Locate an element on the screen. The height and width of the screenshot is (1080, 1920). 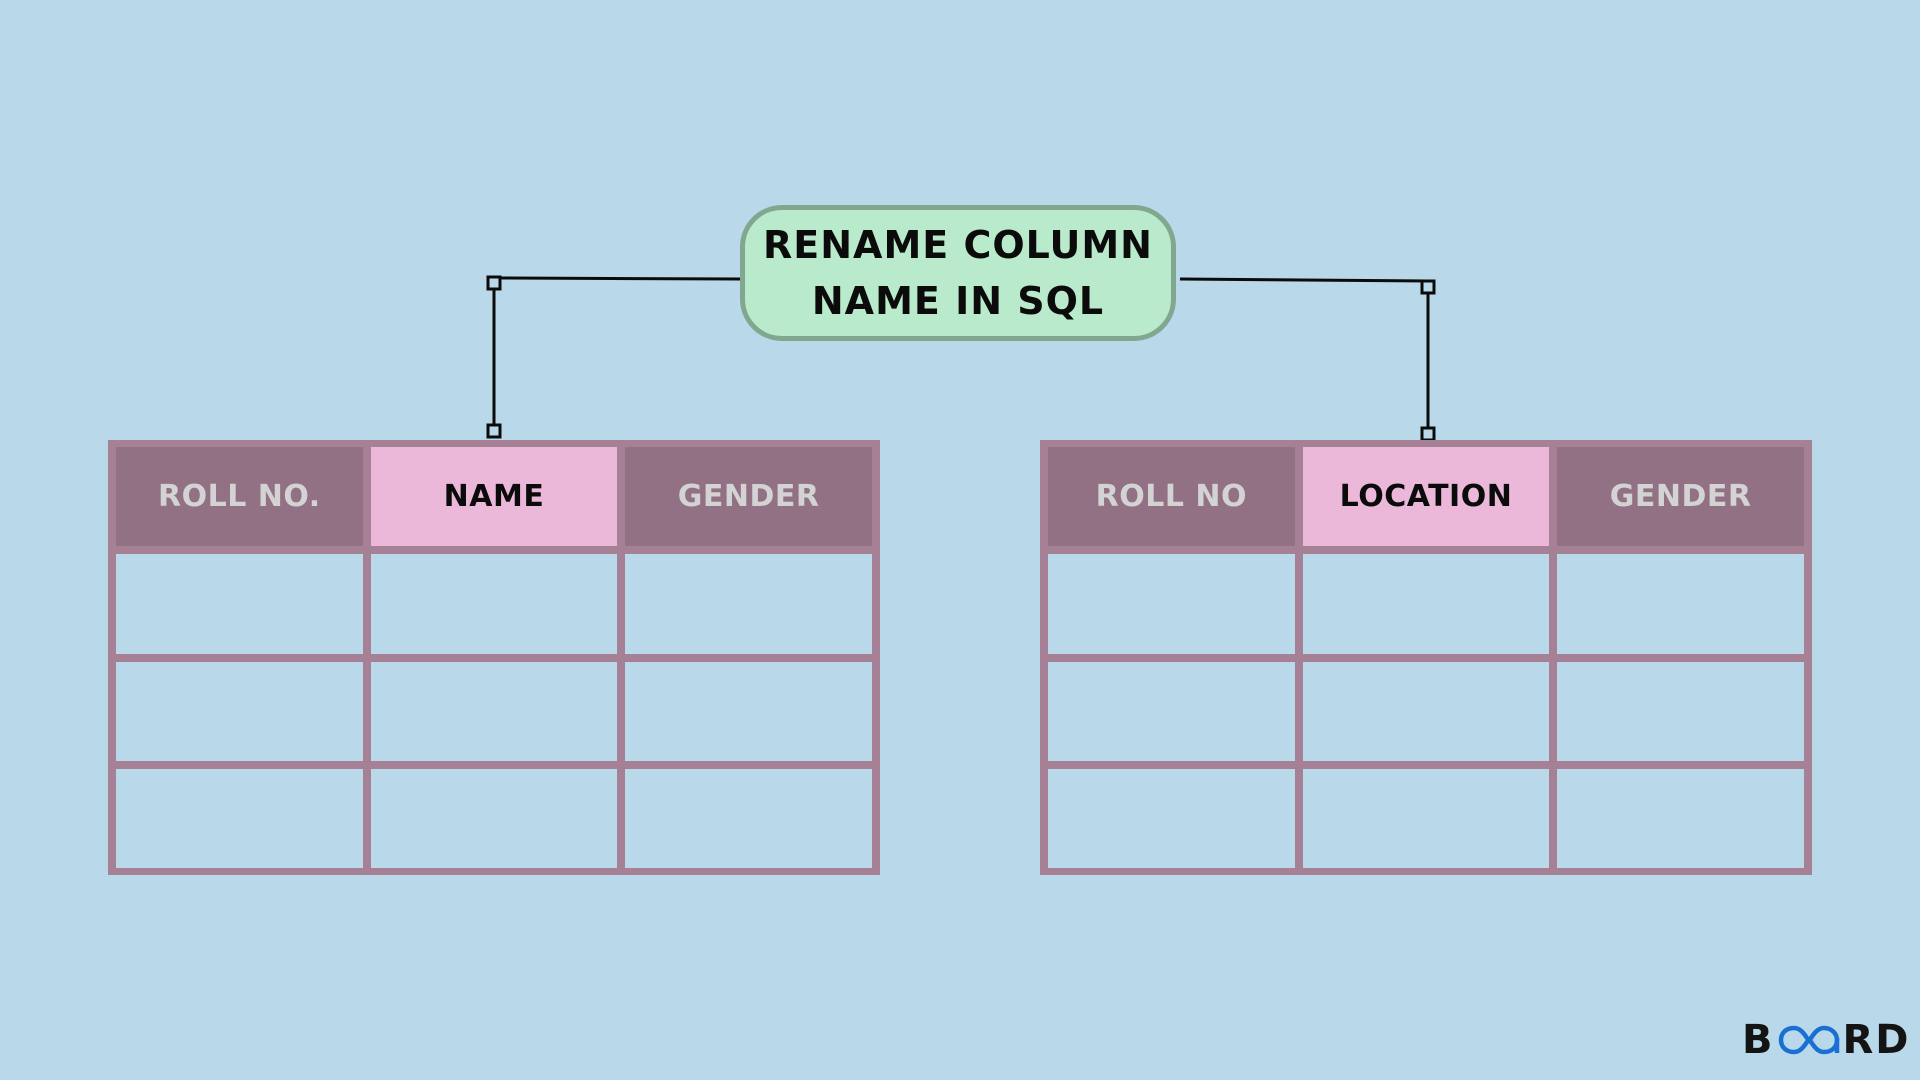
right-connector-top-handle is located at coordinates (1428, 287).